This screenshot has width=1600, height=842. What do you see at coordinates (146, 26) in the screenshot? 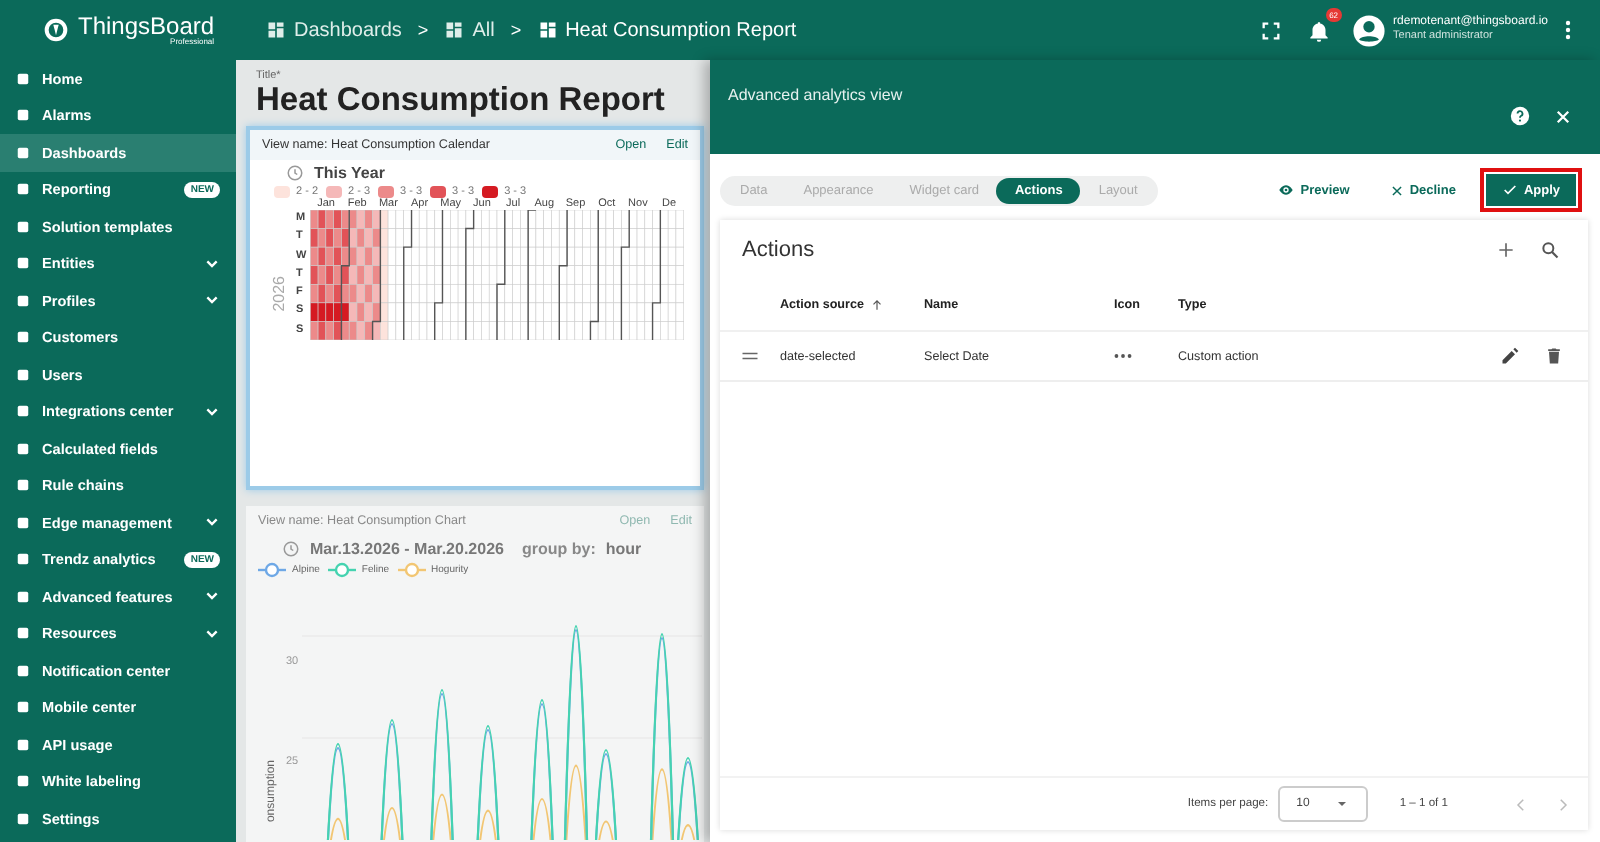
I see `logo-text: ThingsBoard` at bounding box center [146, 26].